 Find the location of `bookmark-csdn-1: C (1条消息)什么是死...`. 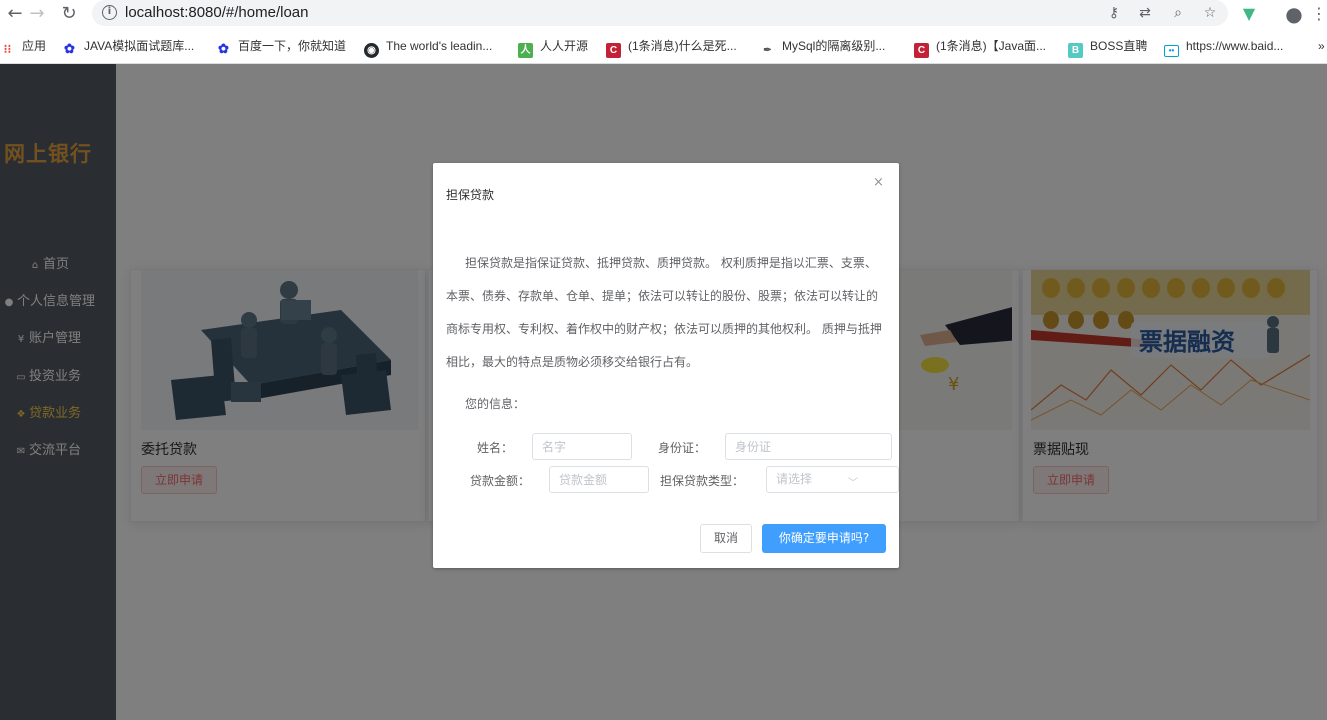

bookmark-csdn-1: C (1条消息)什么是死... is located at coordinates (671, 47).